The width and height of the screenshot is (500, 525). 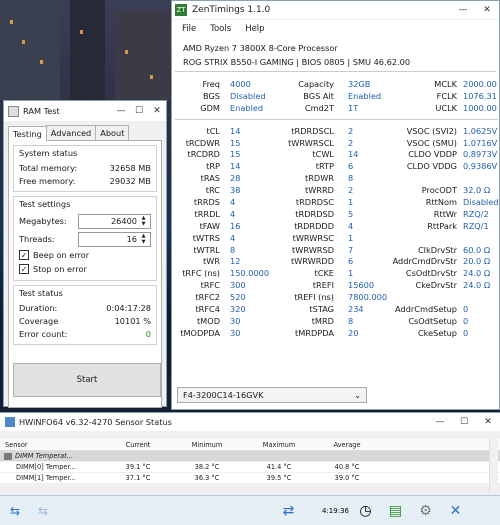 What do you see at coordinates (279, 445) in the screenshot?
I see `column-maximum: Maximum` at bounding box center [279, 445].